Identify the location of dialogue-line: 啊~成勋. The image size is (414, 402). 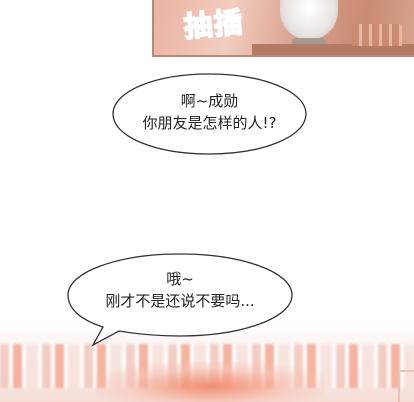
(209, 101).